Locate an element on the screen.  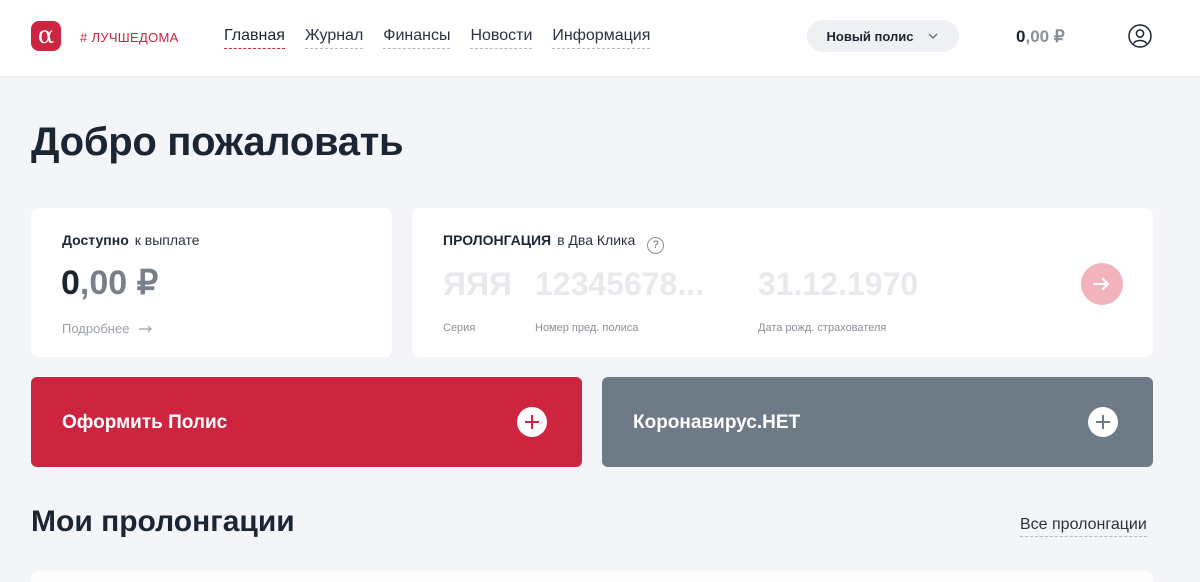
birth-date-label: Дата рожд. страхователя is located at coordinates (822, 328).